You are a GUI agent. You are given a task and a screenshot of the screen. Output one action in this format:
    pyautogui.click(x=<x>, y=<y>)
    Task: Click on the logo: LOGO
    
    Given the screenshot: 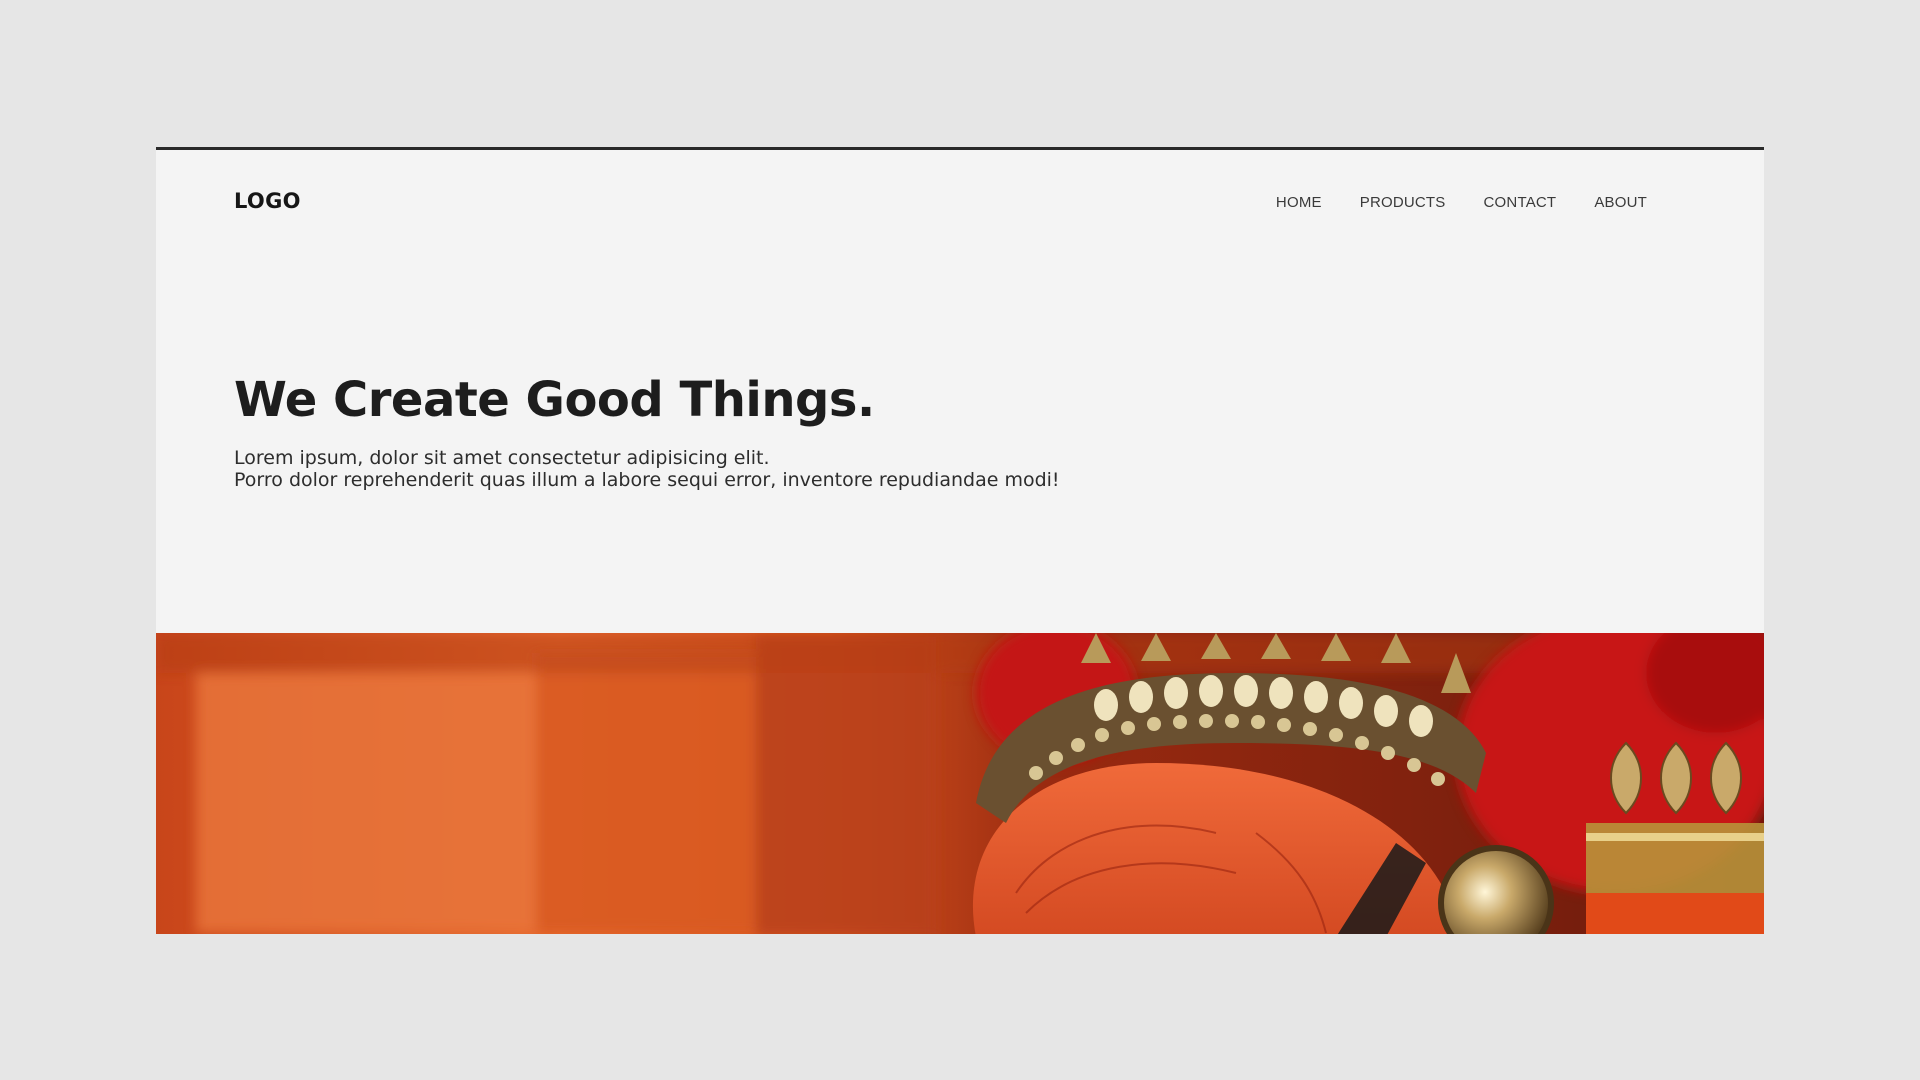 What is the action you would take?
    pyautogui.click(x=267, y=201)
    